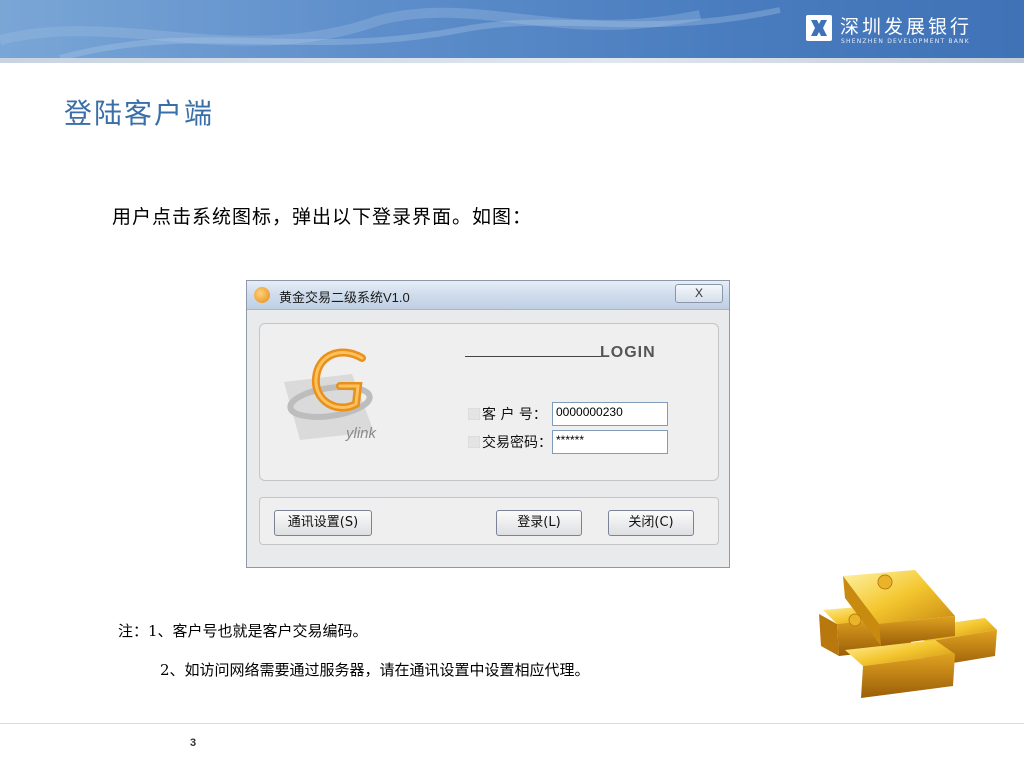 This screenshot has width=1024, height=768. Describe the element at coordinates (139, 113) in the screenshot. I see `page-title: 登陆客户端` at that location.